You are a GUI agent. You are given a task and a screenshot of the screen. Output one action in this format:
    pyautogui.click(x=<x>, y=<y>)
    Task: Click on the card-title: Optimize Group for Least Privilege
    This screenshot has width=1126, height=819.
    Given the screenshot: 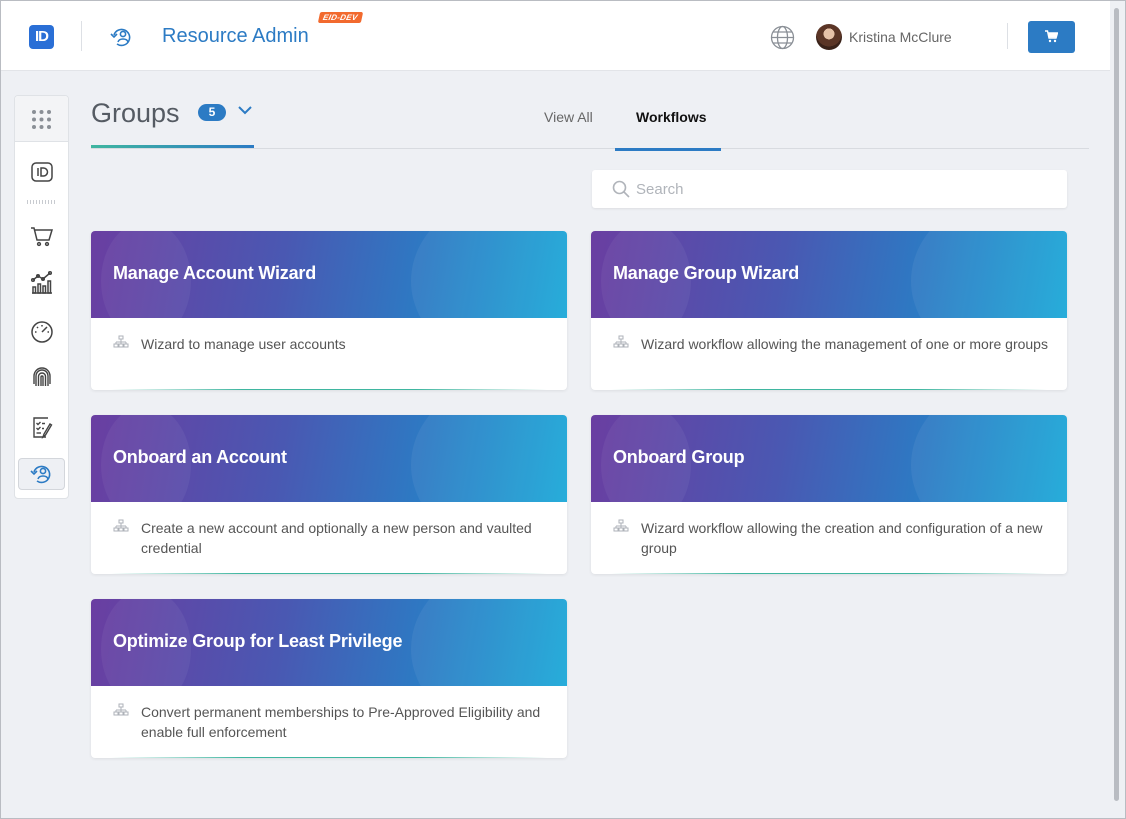 What is the action you would take?
    pyautogui.click(x=257, y=641)
    